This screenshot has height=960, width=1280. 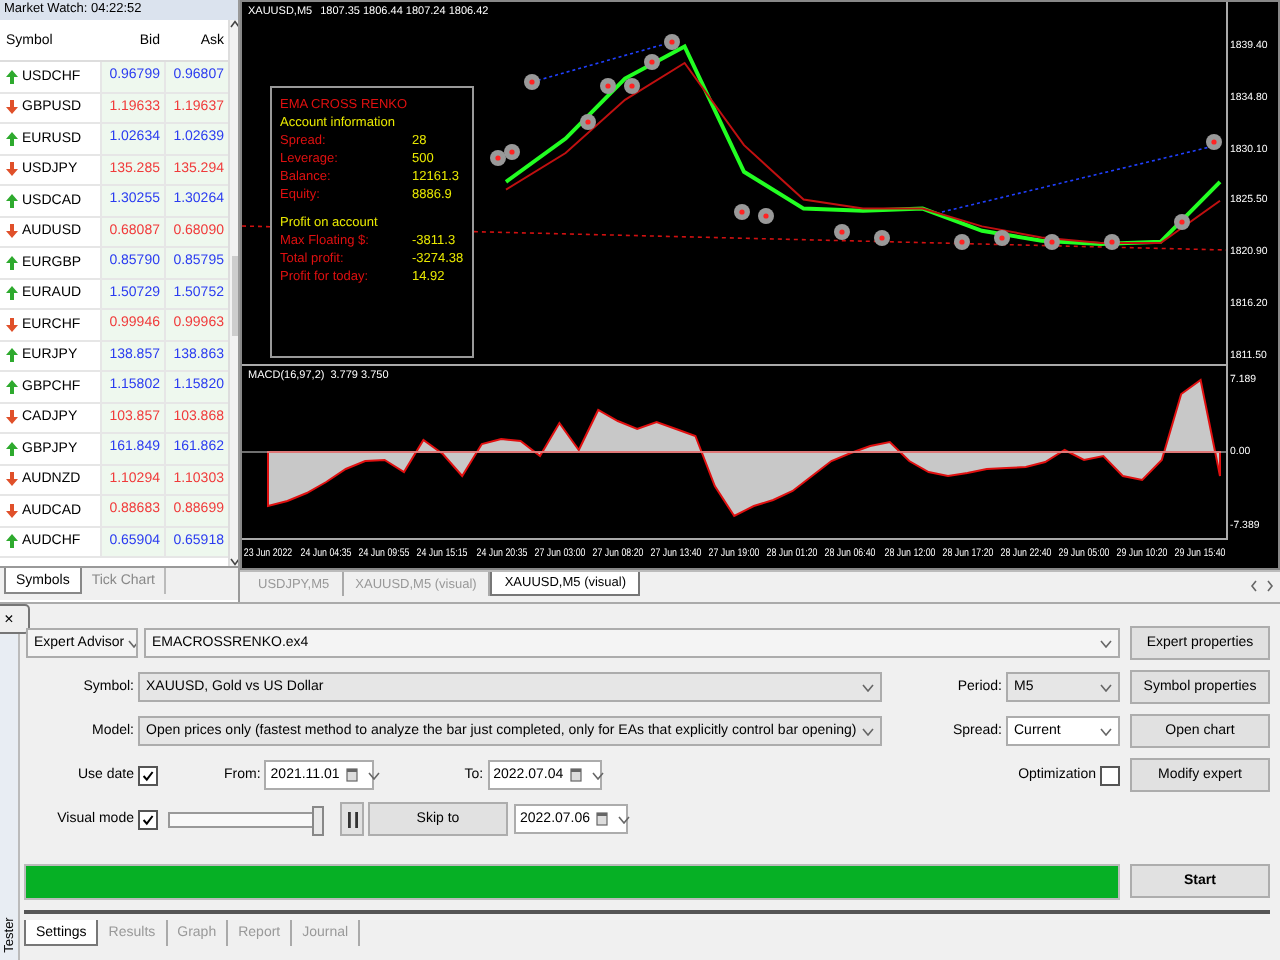 I want to click on tab-scroll-icon, so click(x=1262, y=586).